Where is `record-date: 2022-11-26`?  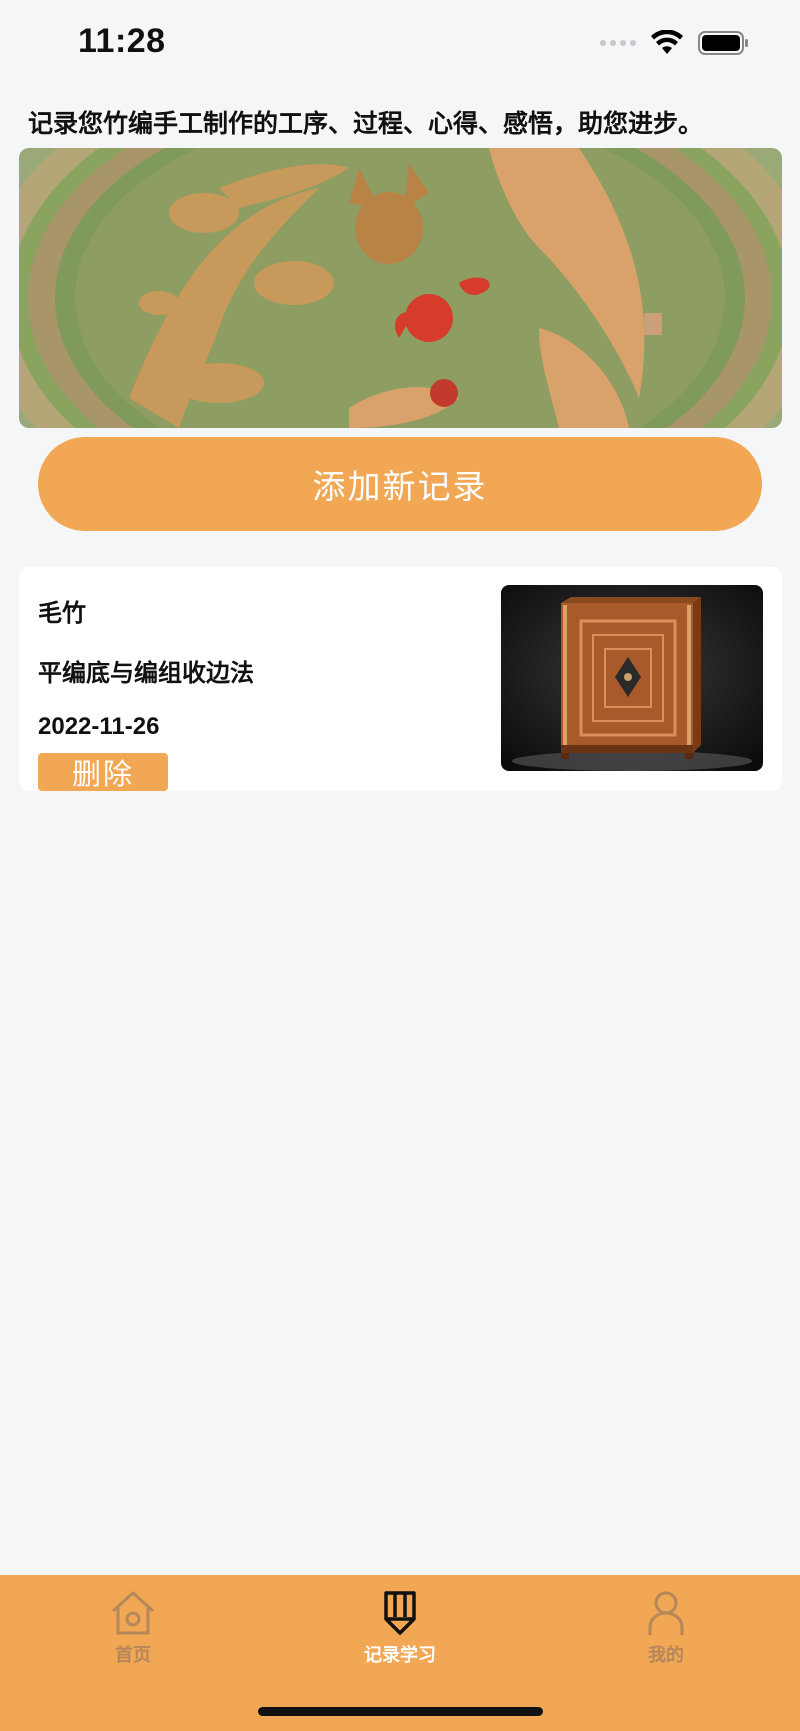
record-date: 2022-11-26 is located at coordinates (99, 726).